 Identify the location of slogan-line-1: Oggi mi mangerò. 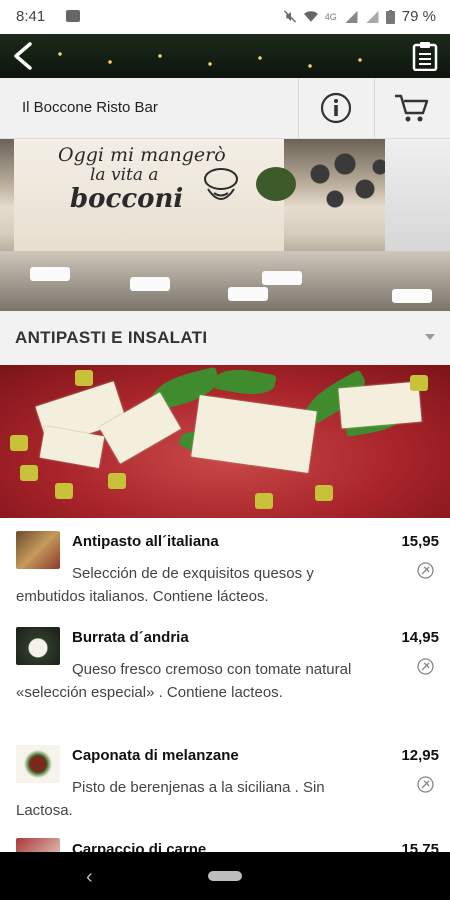
(142, 155).